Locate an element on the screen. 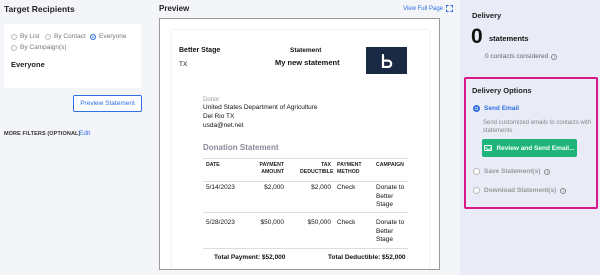  logo-b-icon is located at coordinates (386, 60).